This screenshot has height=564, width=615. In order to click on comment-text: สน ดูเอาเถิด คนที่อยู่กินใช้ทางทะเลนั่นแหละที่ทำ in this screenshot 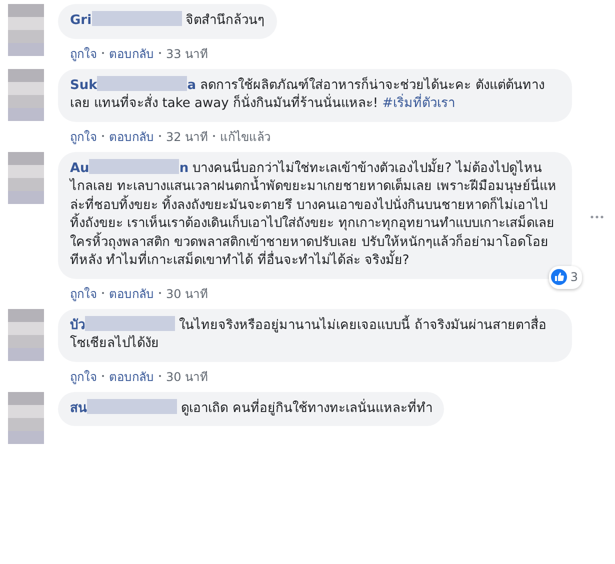, I will do `click(251, 408)`.